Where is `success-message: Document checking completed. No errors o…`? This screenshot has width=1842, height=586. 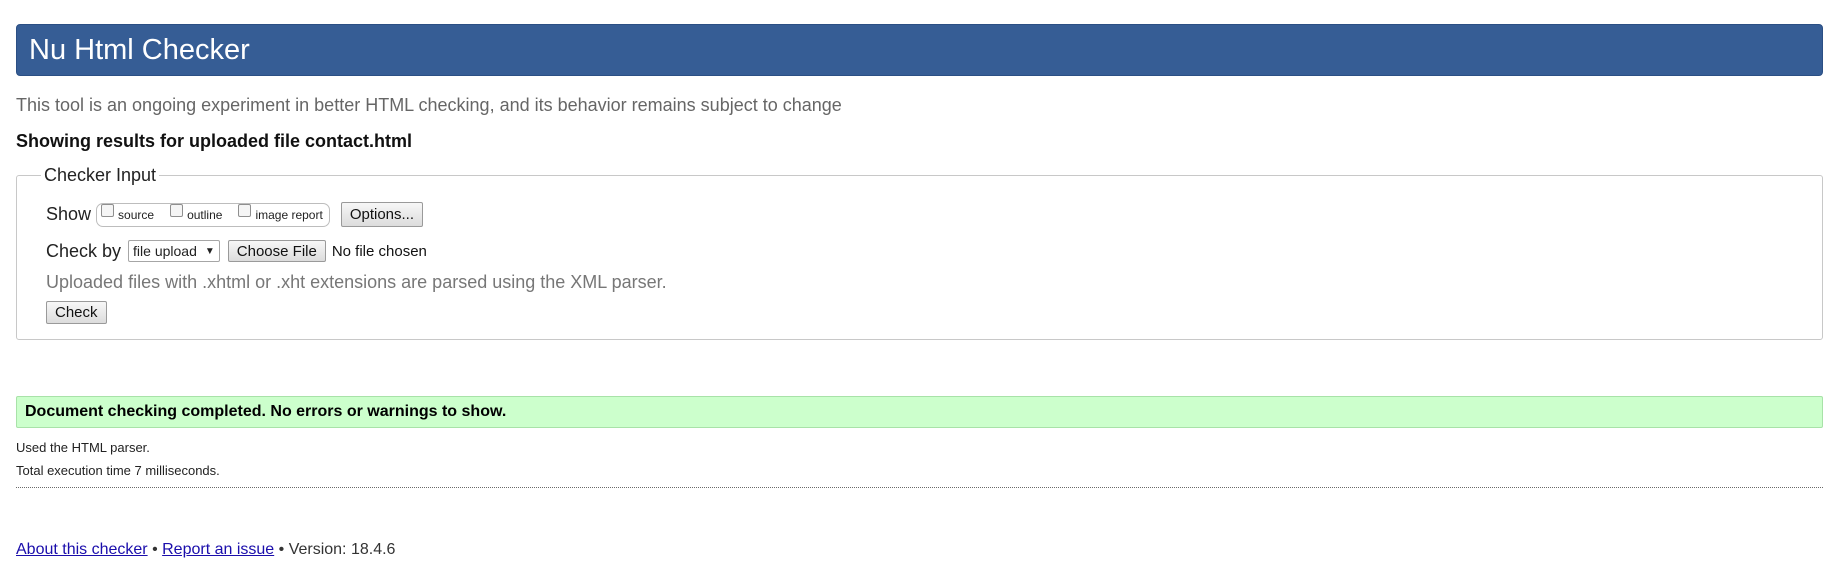
success-message: Document checking completed. No errors o… is located at coordinates (919, 412).